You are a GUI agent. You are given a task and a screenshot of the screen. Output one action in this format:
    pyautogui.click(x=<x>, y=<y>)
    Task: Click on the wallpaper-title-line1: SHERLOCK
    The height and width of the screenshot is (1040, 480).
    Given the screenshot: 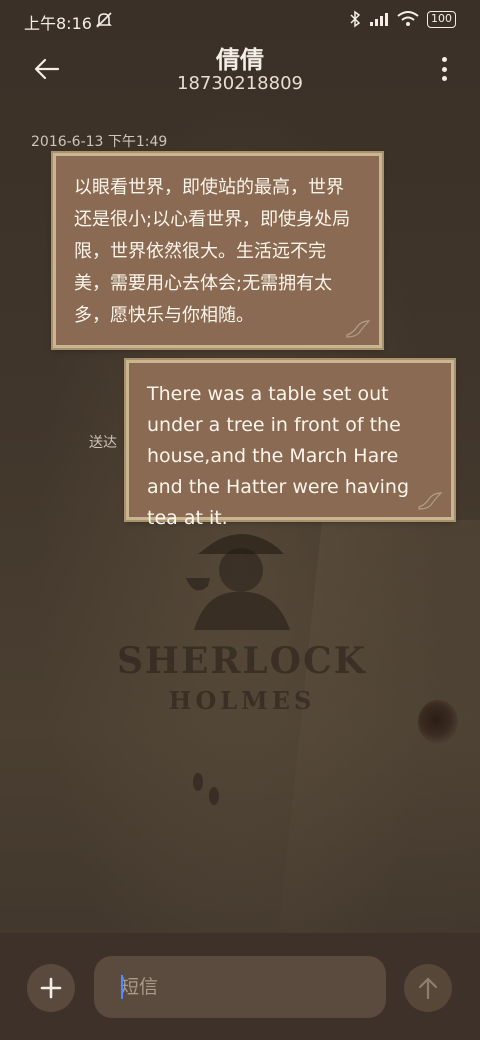 What is the action you would take?
    pyautogui.click(x=242, y=661)
    